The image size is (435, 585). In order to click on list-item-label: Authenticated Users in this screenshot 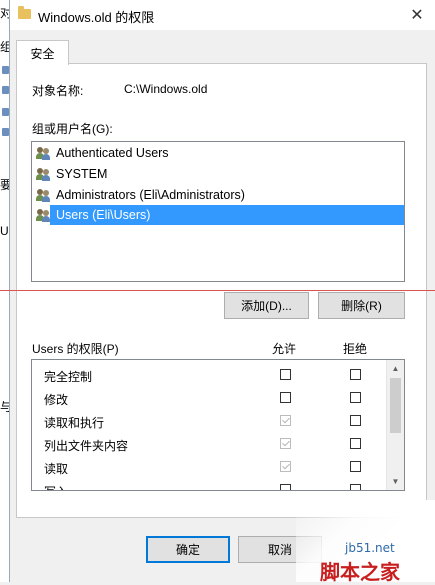, I will do `click(112, 153)`.